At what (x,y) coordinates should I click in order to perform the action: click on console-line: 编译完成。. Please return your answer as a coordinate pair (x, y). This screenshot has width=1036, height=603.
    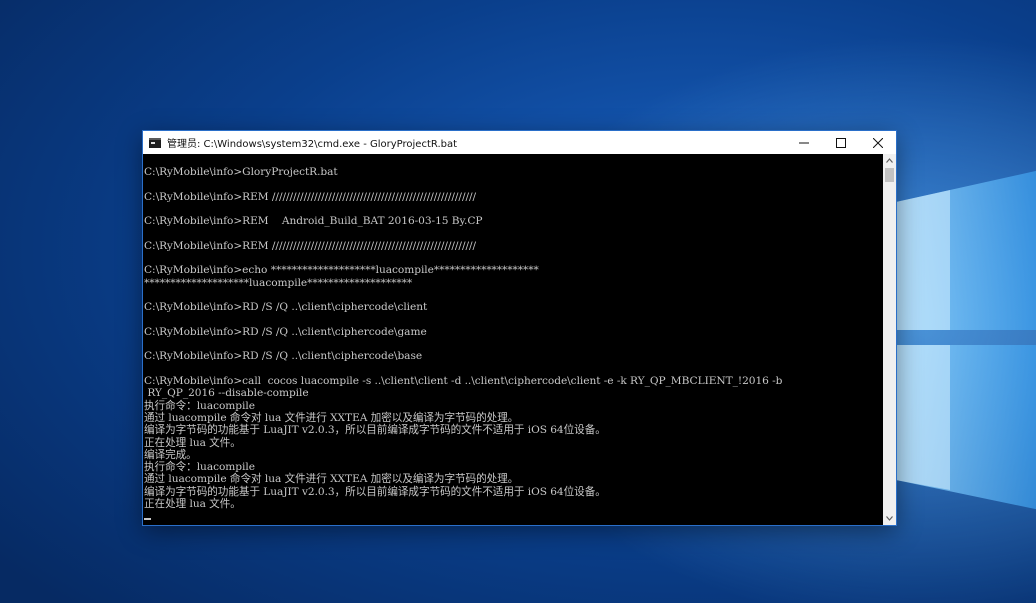
    Looking at the image, I should click on (170, 454).